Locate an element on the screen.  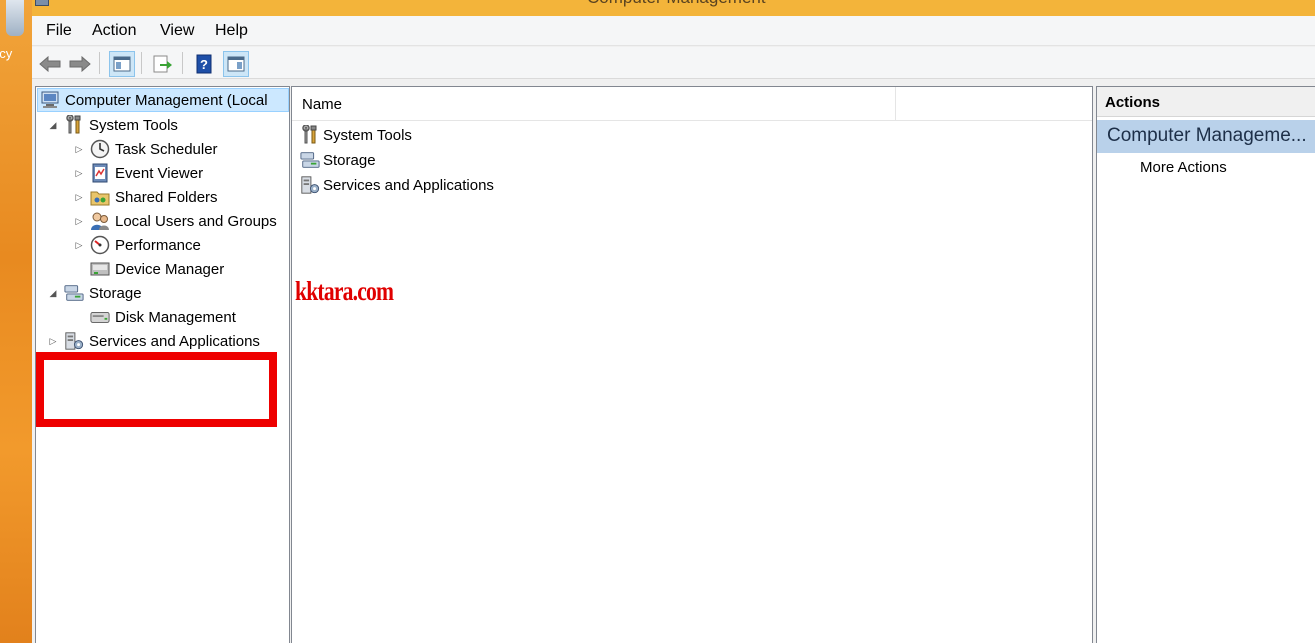
show-hide-action-pane-icon is located at coordinates (236, 64).